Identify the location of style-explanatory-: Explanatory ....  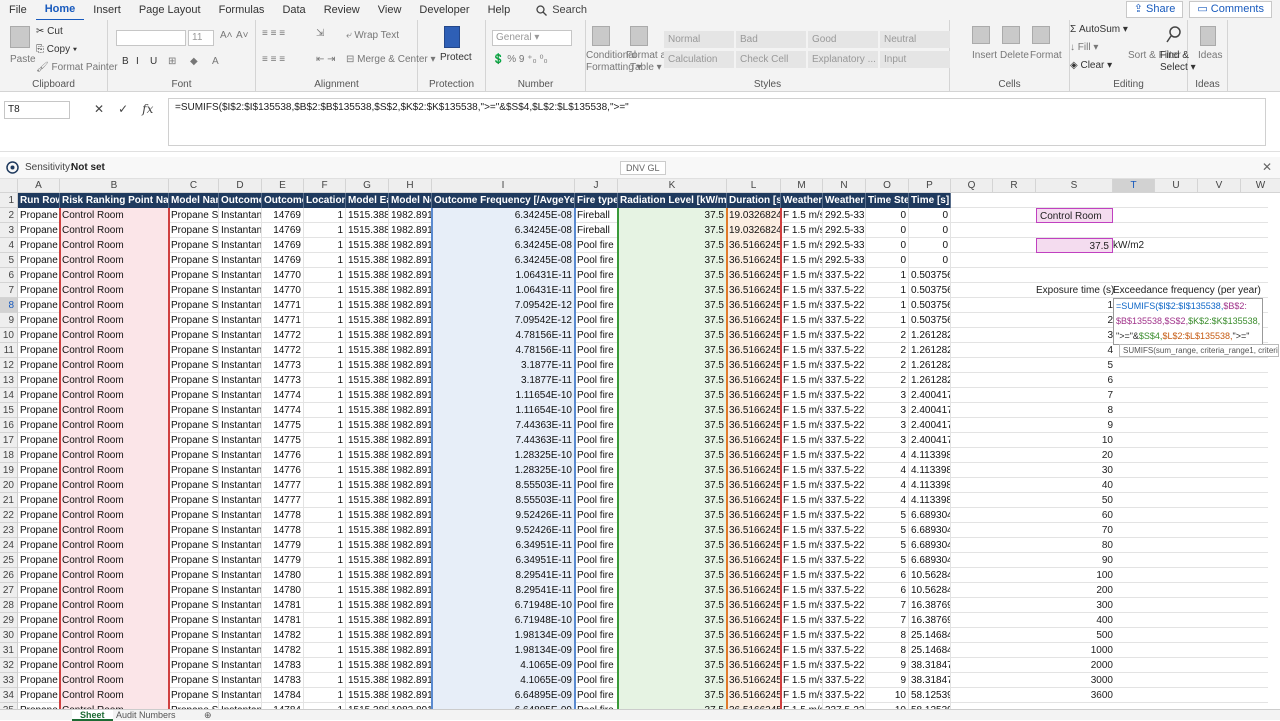
(843, 59).